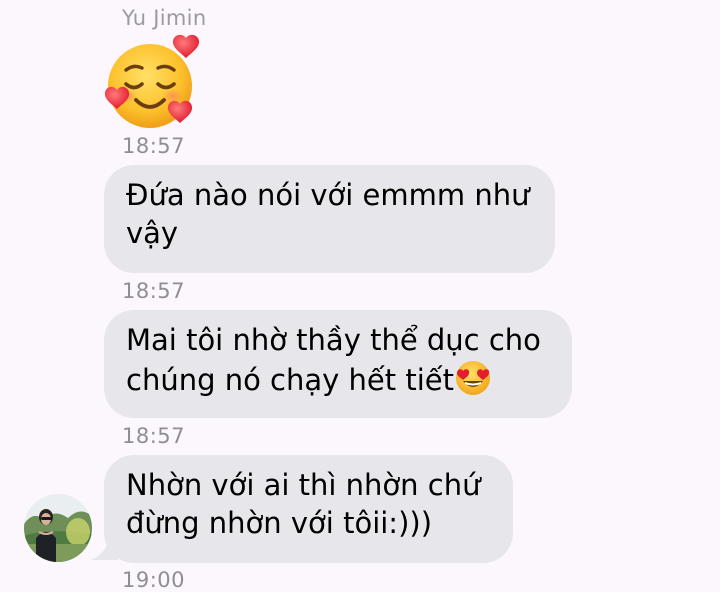 The width and height of the screenshot is (720, 592). What do you see at coordinates (154, 580) in the screenshot?
I see `message-timestamp: 19:00` at bounding box center [154, 580].